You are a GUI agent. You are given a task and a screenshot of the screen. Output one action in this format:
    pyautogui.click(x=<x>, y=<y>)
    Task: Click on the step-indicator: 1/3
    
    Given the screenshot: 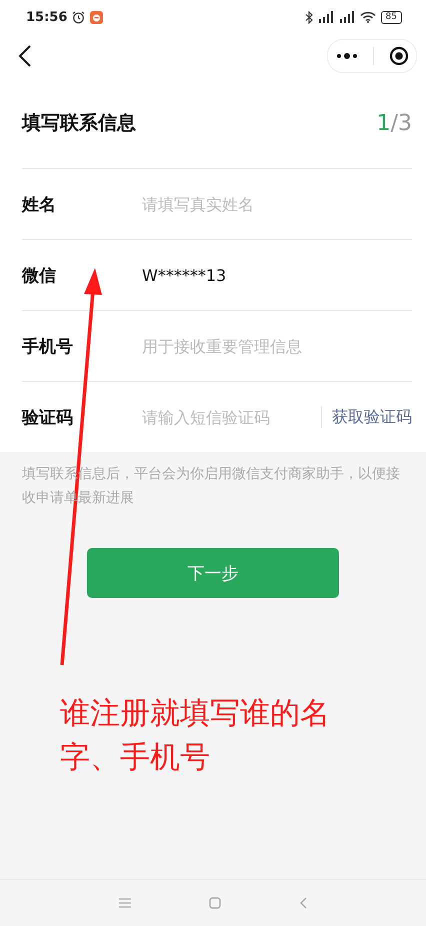 What is the action you would take?
    pyautogui.click(x=394, y=123)
    